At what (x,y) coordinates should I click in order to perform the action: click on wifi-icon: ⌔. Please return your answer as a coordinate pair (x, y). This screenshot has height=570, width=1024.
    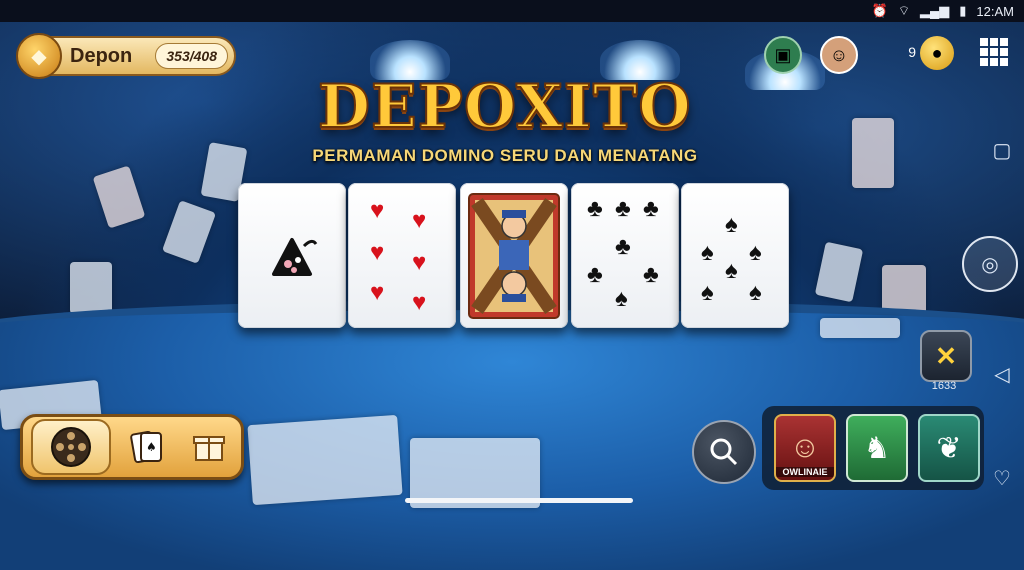
    Looking at the image, I should click on (904, 10).